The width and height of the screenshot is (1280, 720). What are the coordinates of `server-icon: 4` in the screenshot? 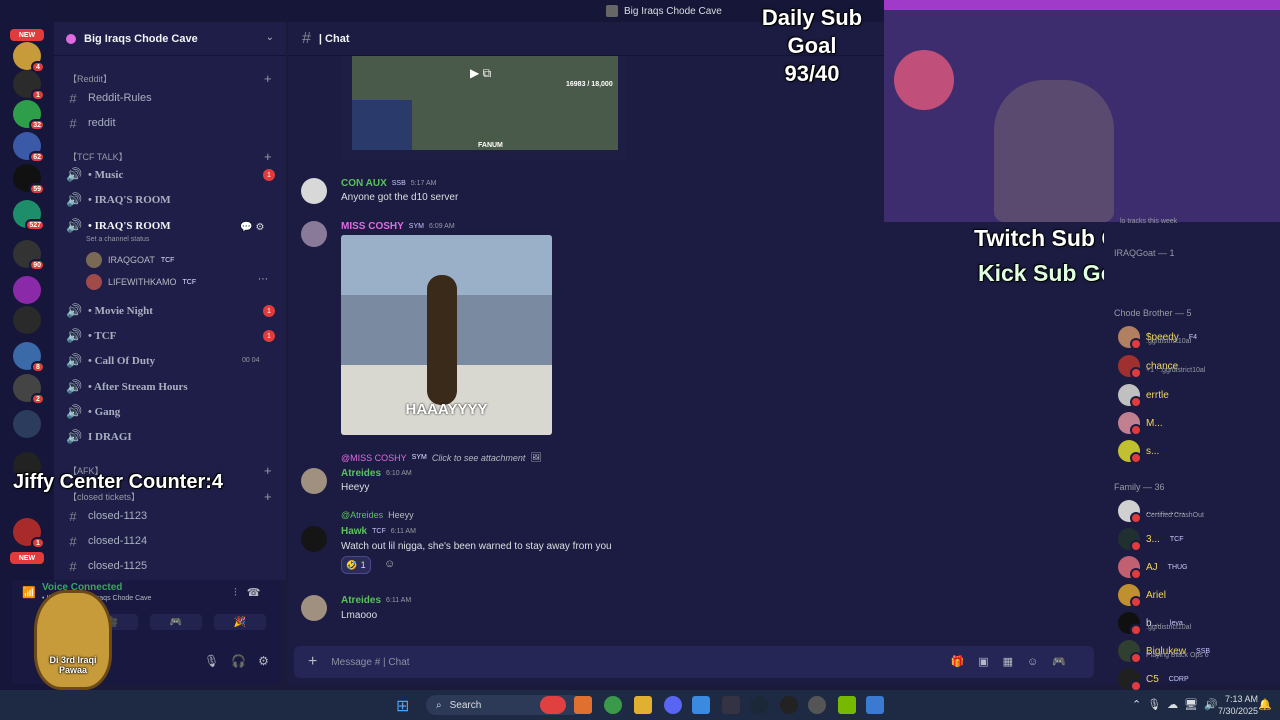 It's located at (29, 57).